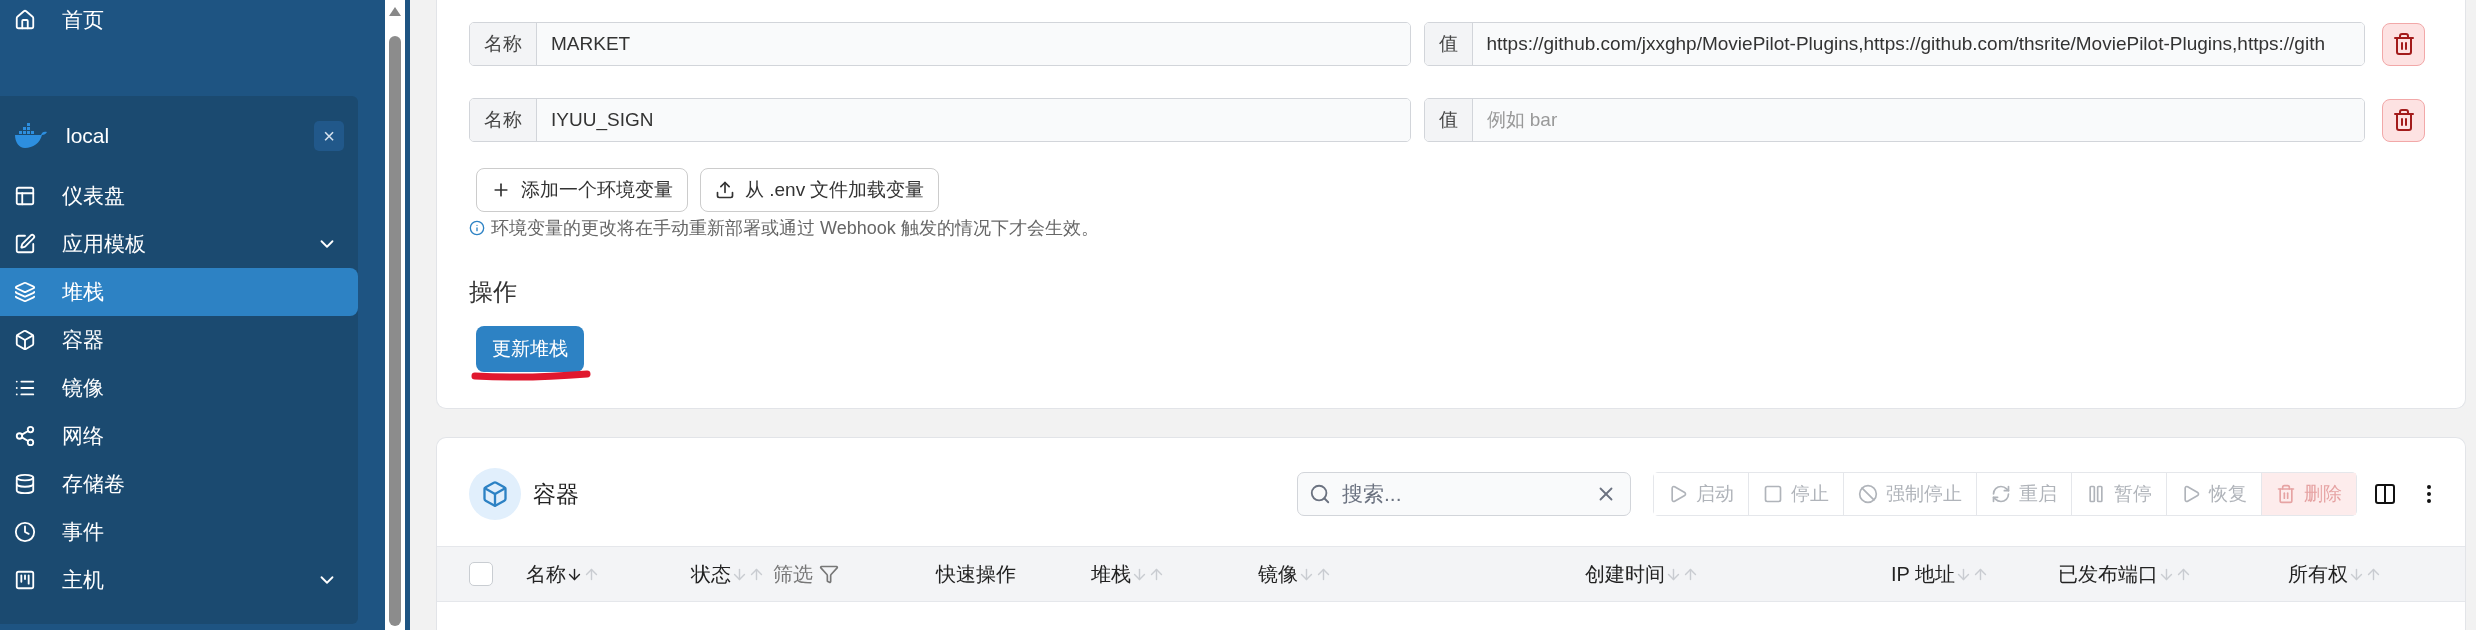  What do you see at coordinates (25, 20) in the screenshot?
I see `home-icon` at bounding box center [25, 20].